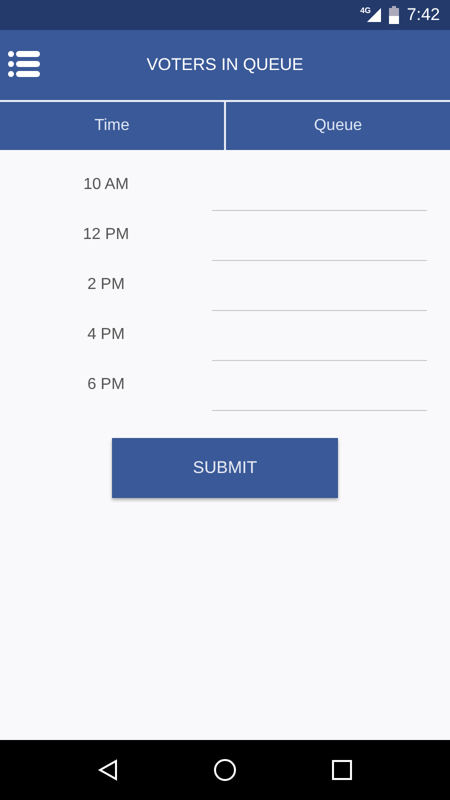  Describe the element at coordinates (423, 15) in the screenshot. I see `clock-time: 7:42` at that location.